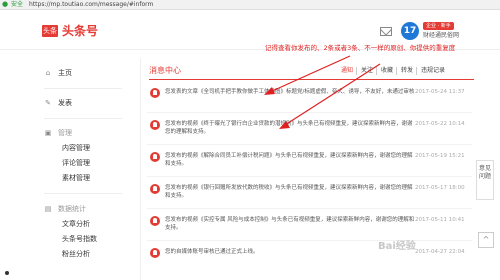  What do you see at coordinates (76, 254) in the screenshot?
I see `sidebar-item-fans-analysis: 粉丝分析` at bounding box center [76, 254].